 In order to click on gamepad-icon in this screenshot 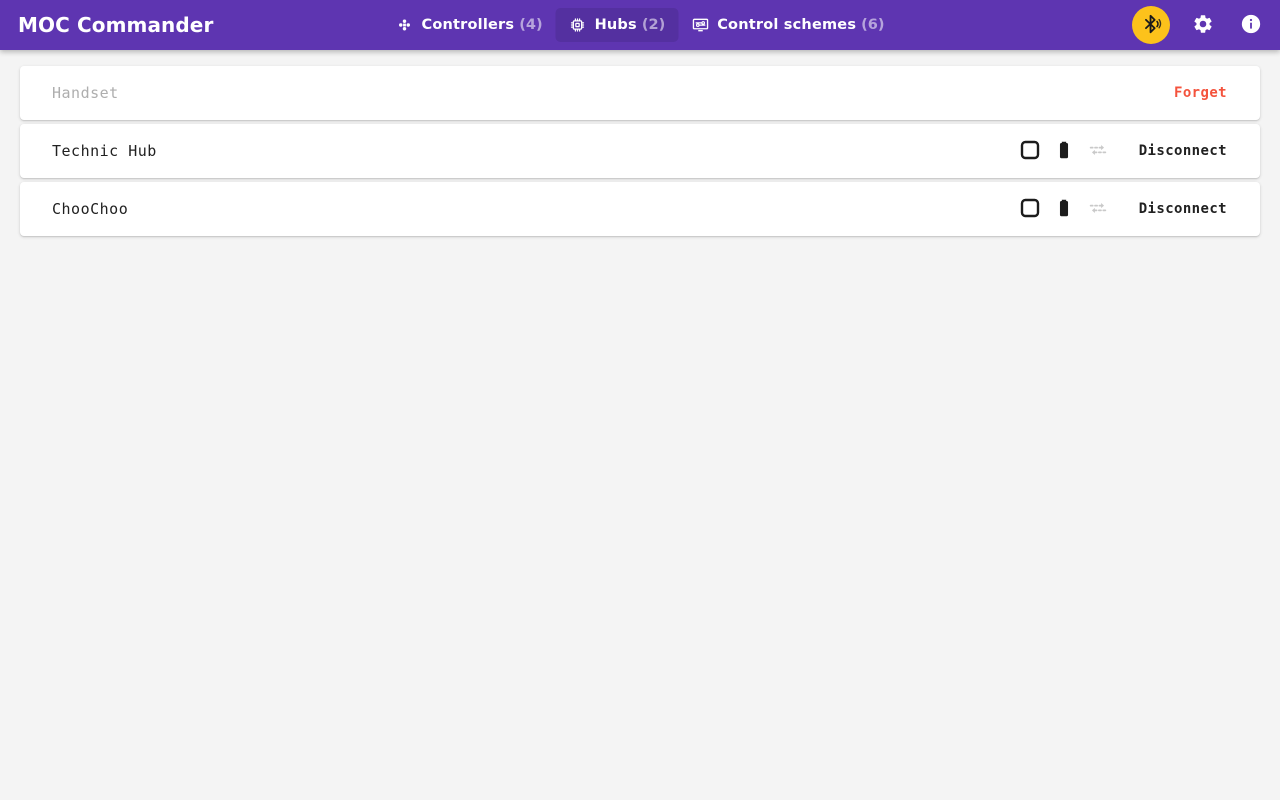, I will do `click(405, 25)`.